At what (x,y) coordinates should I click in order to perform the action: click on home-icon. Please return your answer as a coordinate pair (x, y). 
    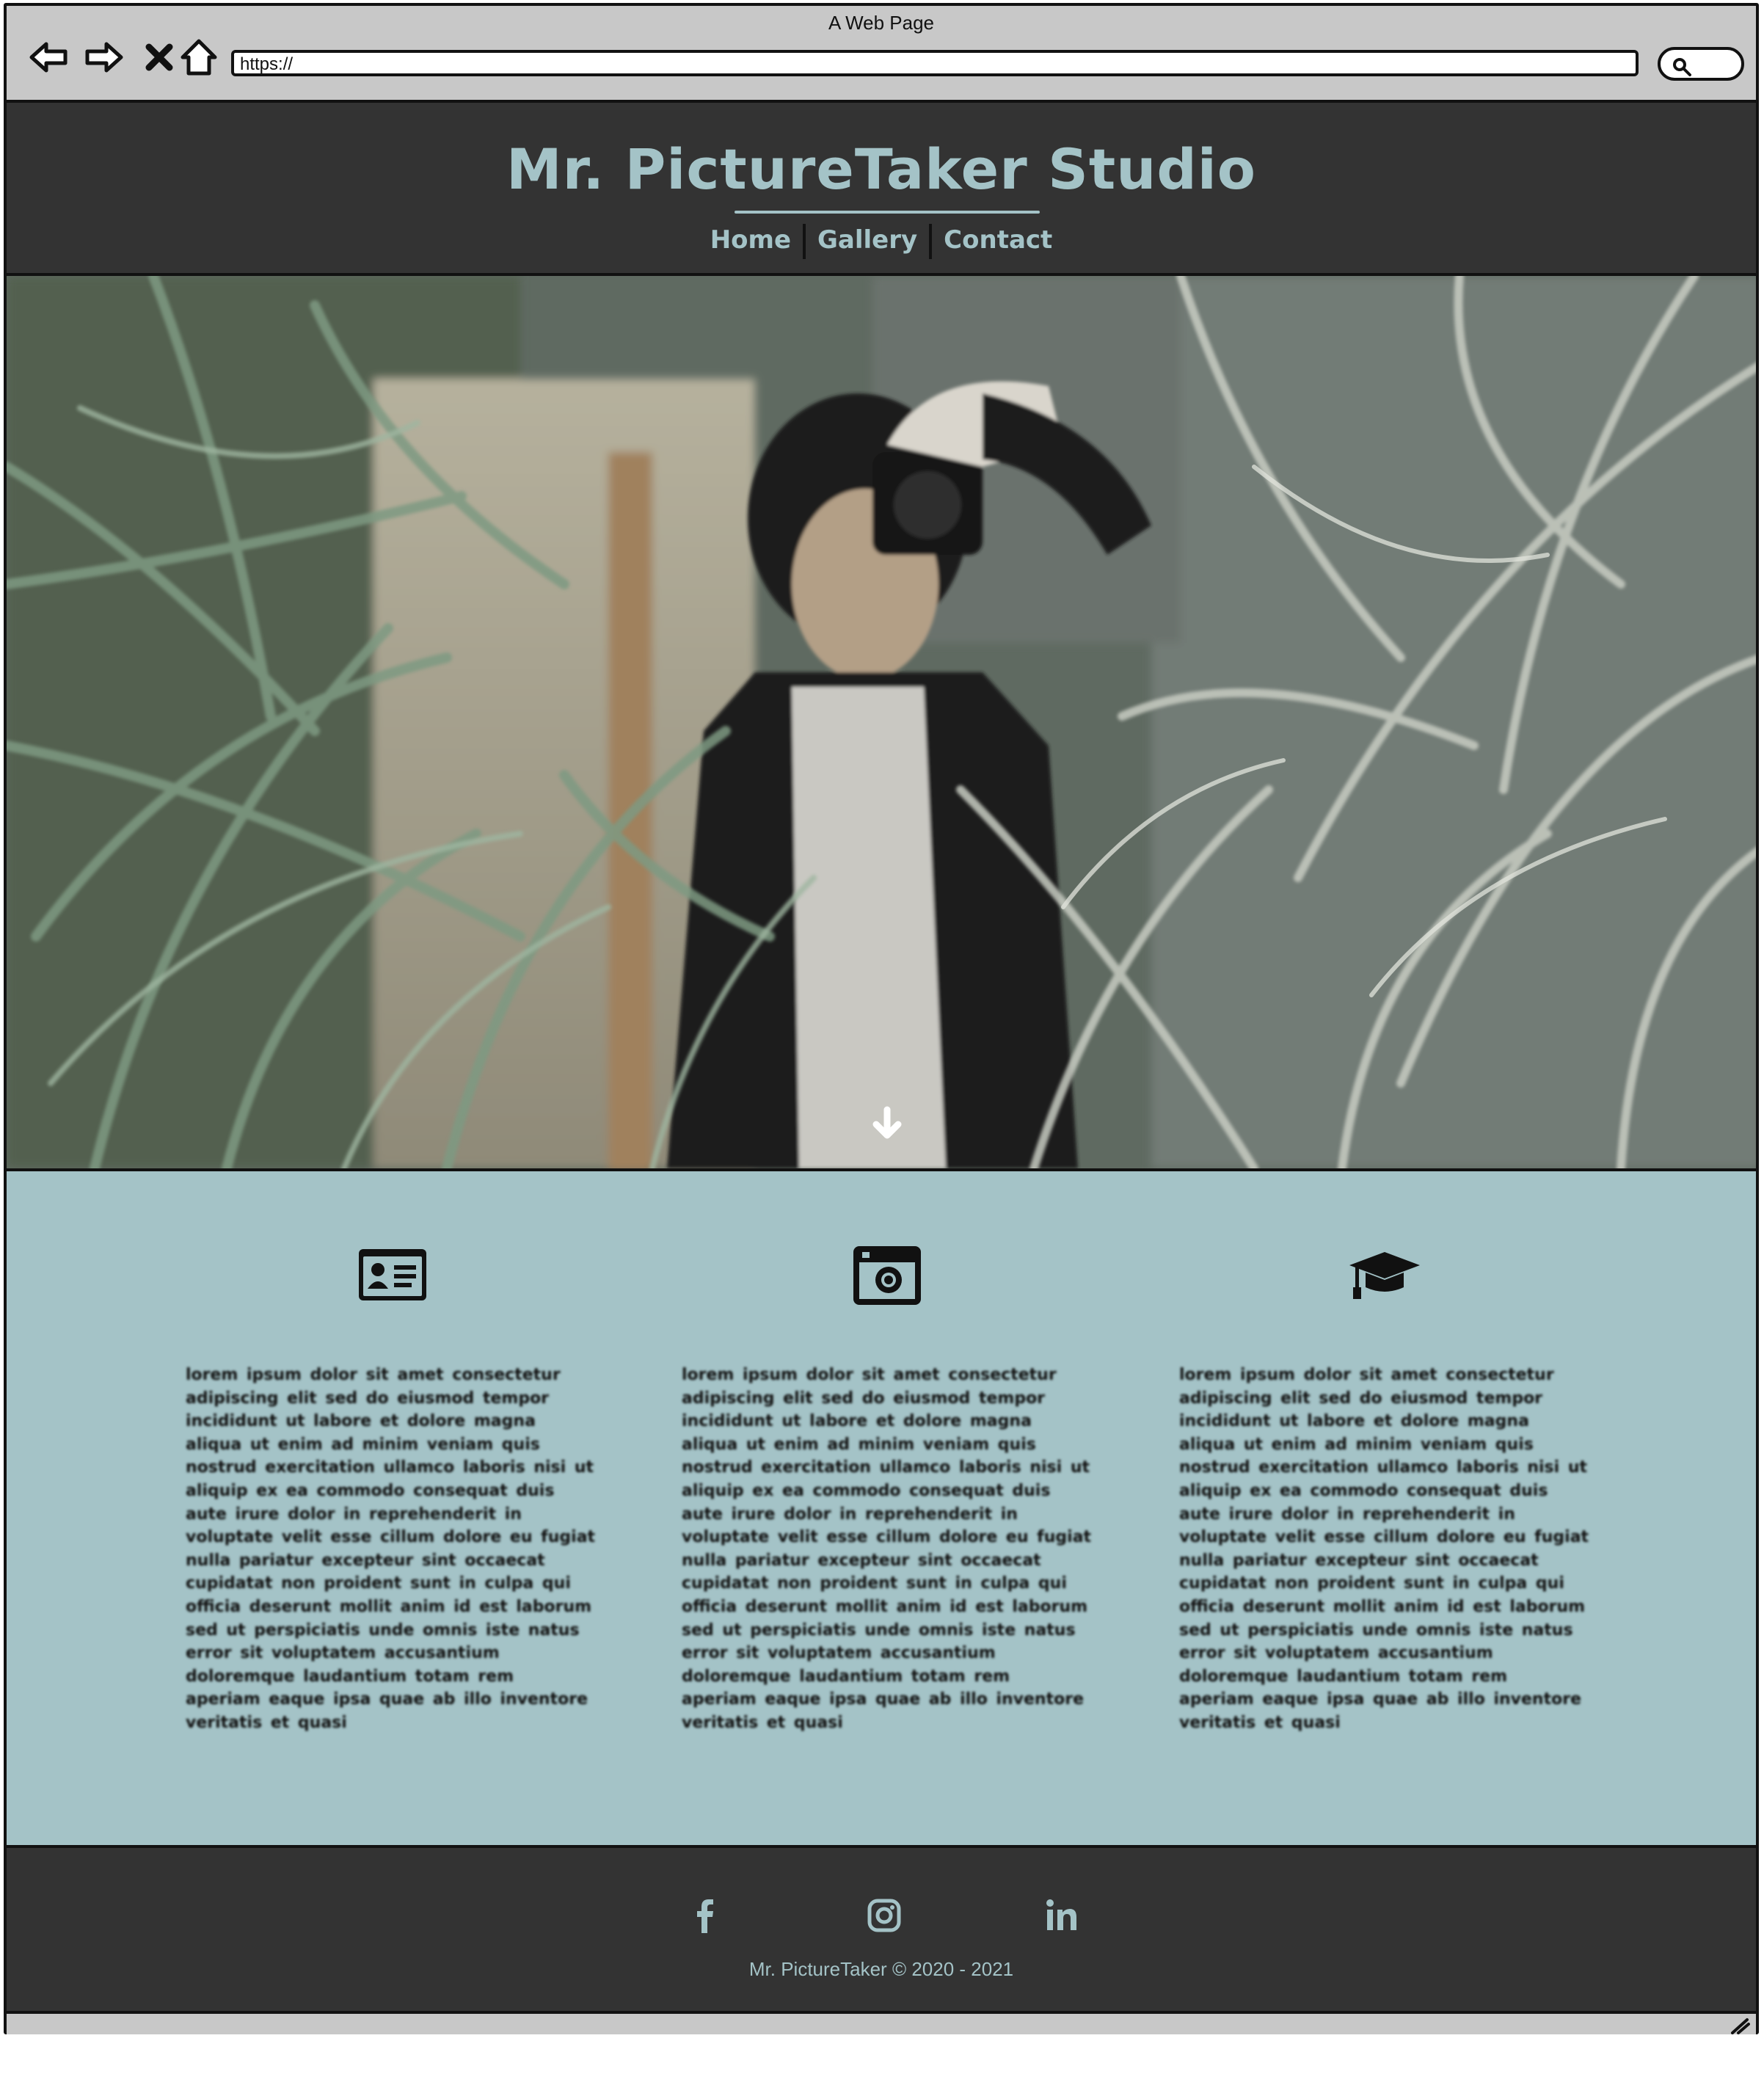
    Looking at the image, I should click on (199, 57).